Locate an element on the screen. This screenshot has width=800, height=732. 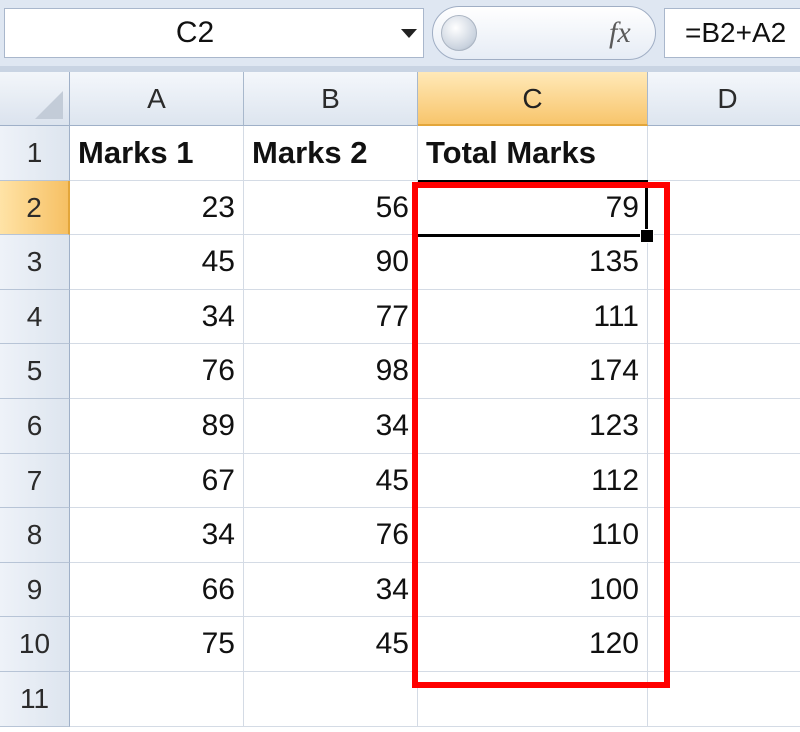
row-header-9: 9 is located at coordinates (35, 590).